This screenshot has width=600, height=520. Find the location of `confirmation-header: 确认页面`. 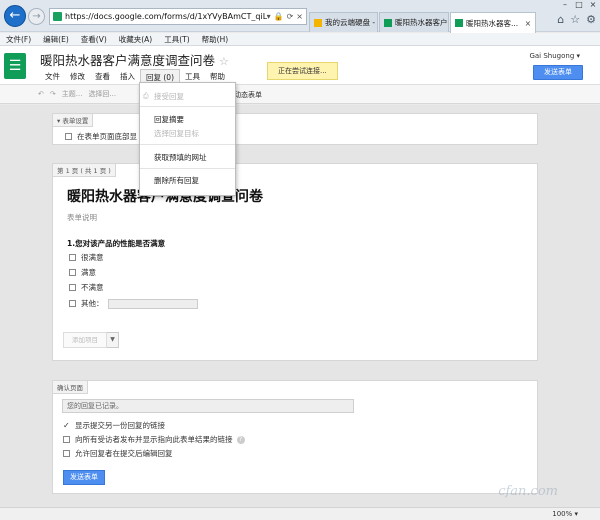

confirmation-header: 确认页面 is located at coordinates (70, 387).